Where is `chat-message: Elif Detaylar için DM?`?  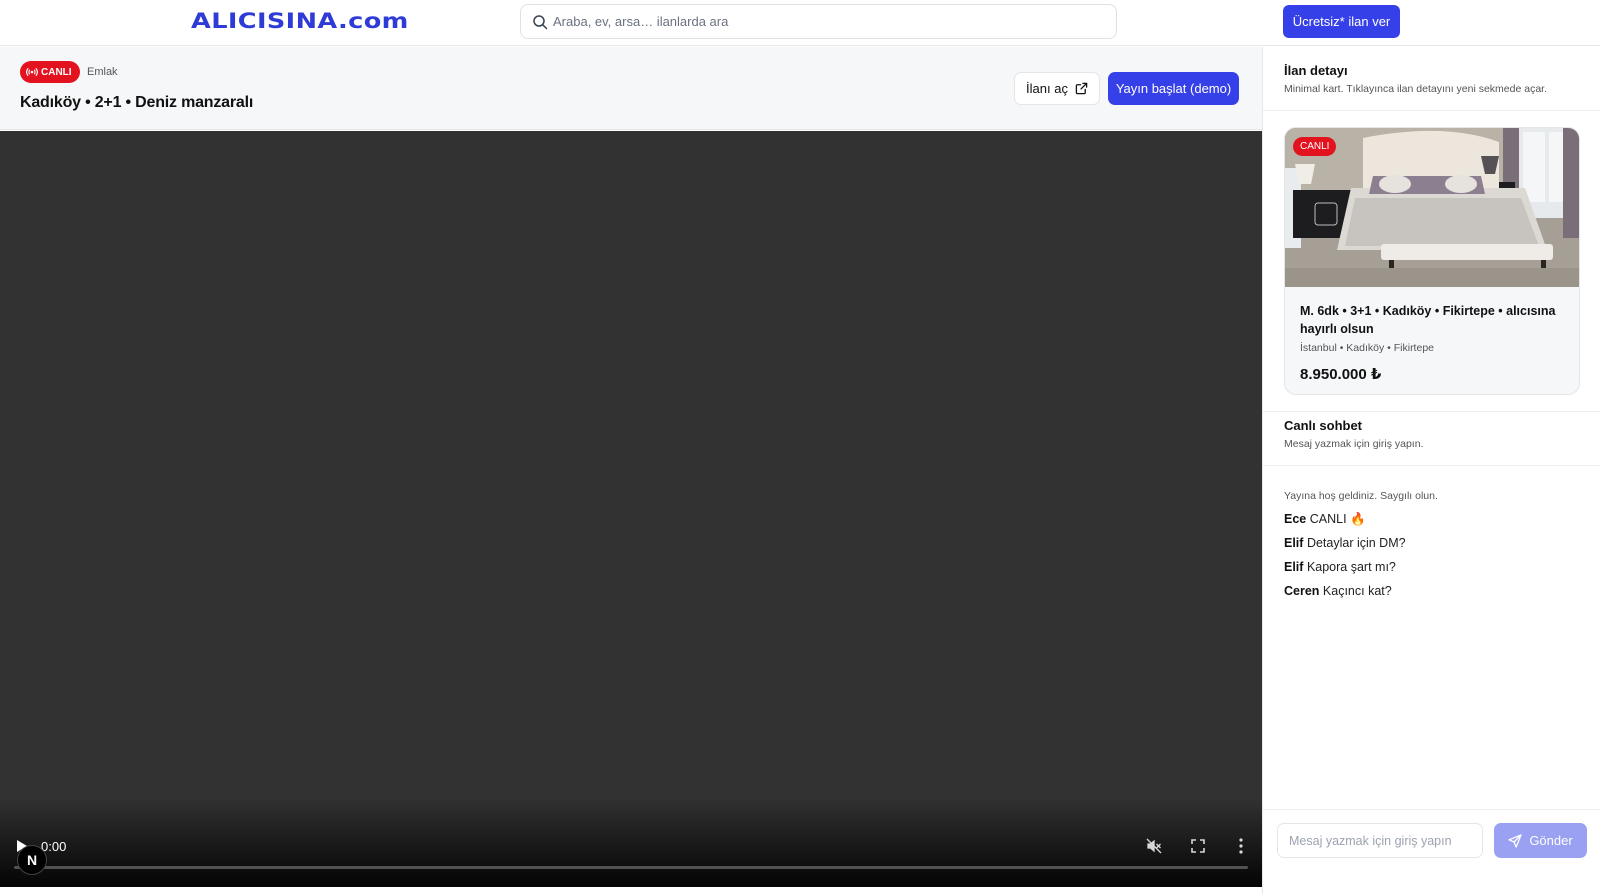 chat-message: Elif Detaylar için DM? is located at coordinates (1345, 543).